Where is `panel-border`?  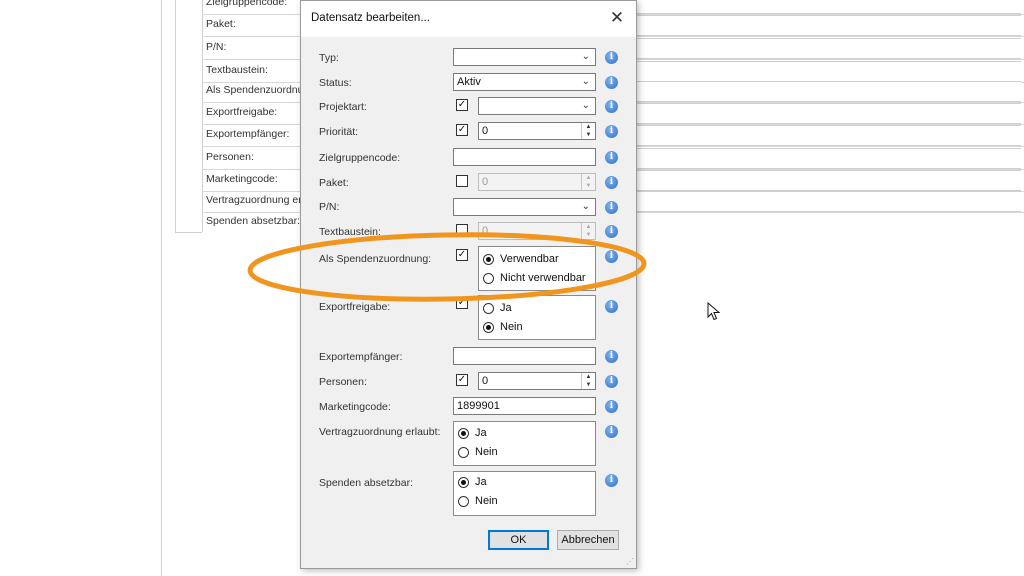 panel-border is located at coordinates (175, 116).